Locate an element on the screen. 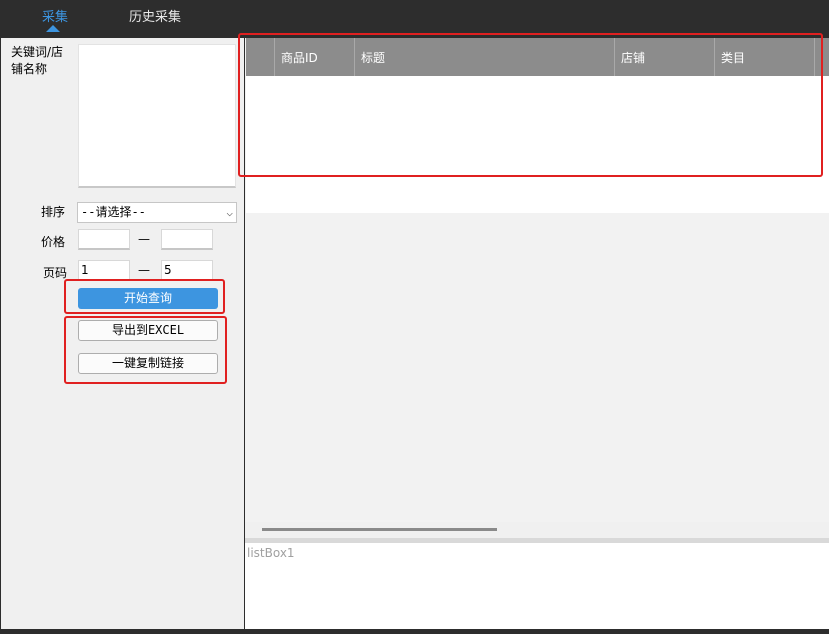 The height and width of the screenshot is (634, 829). keyword-label: 关键词/店铺名称 is located at coordinates (37, 60).